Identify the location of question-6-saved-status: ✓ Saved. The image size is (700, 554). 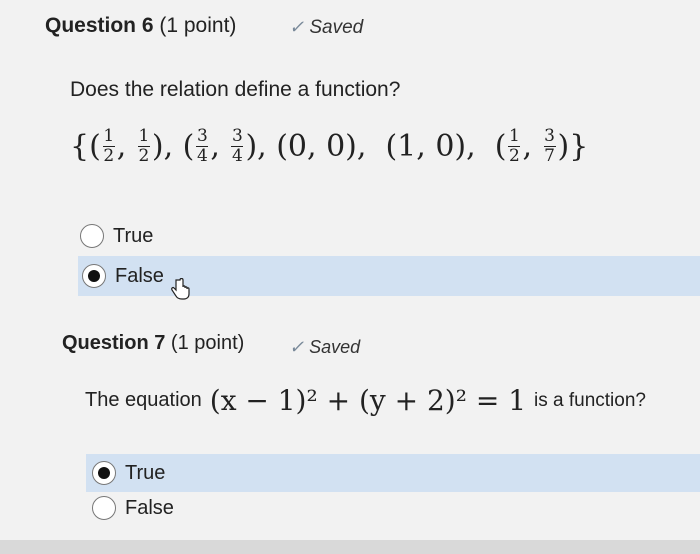
(326, 28).